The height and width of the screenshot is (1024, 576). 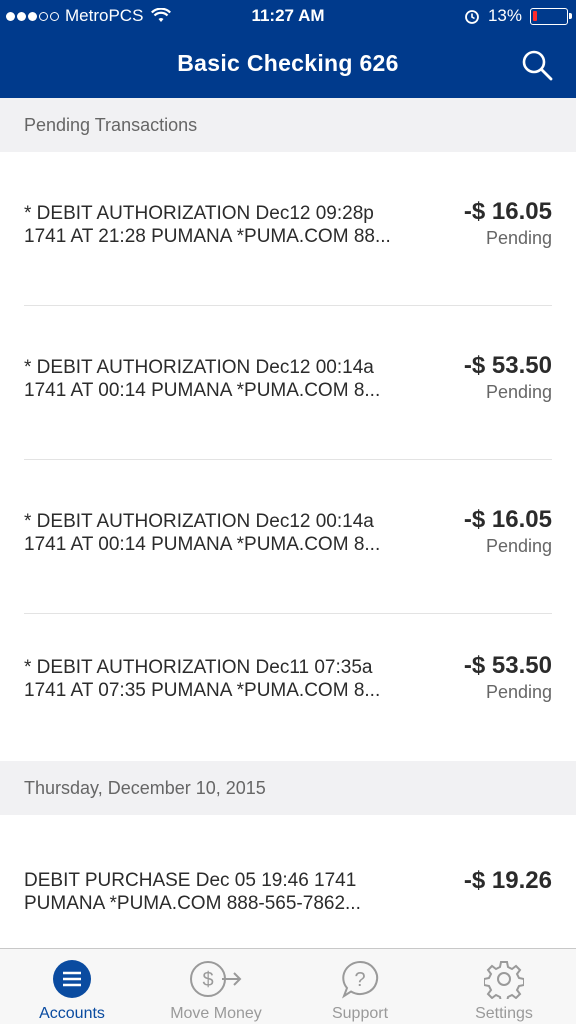 What do you see at coordinates (216, 979) in the screenshot?
I see `transfer-icon: $` at bounding box center [216, 979].